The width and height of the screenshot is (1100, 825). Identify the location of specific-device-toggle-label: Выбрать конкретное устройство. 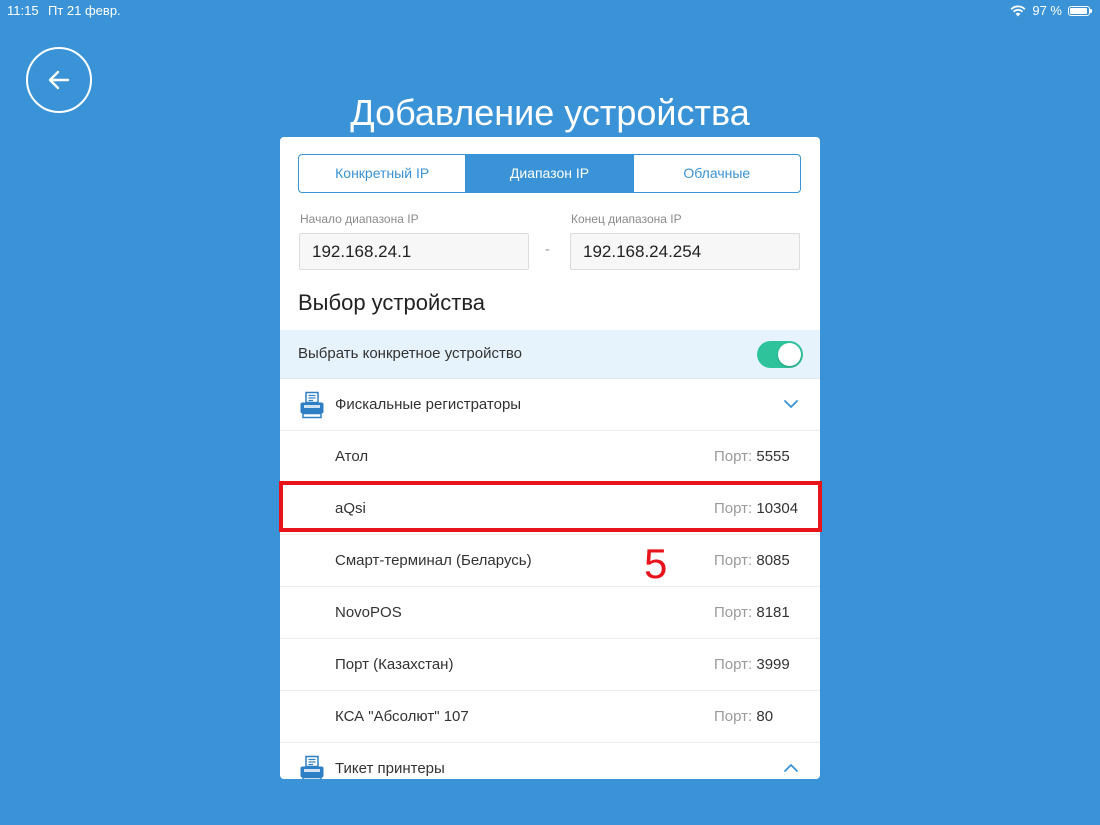
(410, 353).